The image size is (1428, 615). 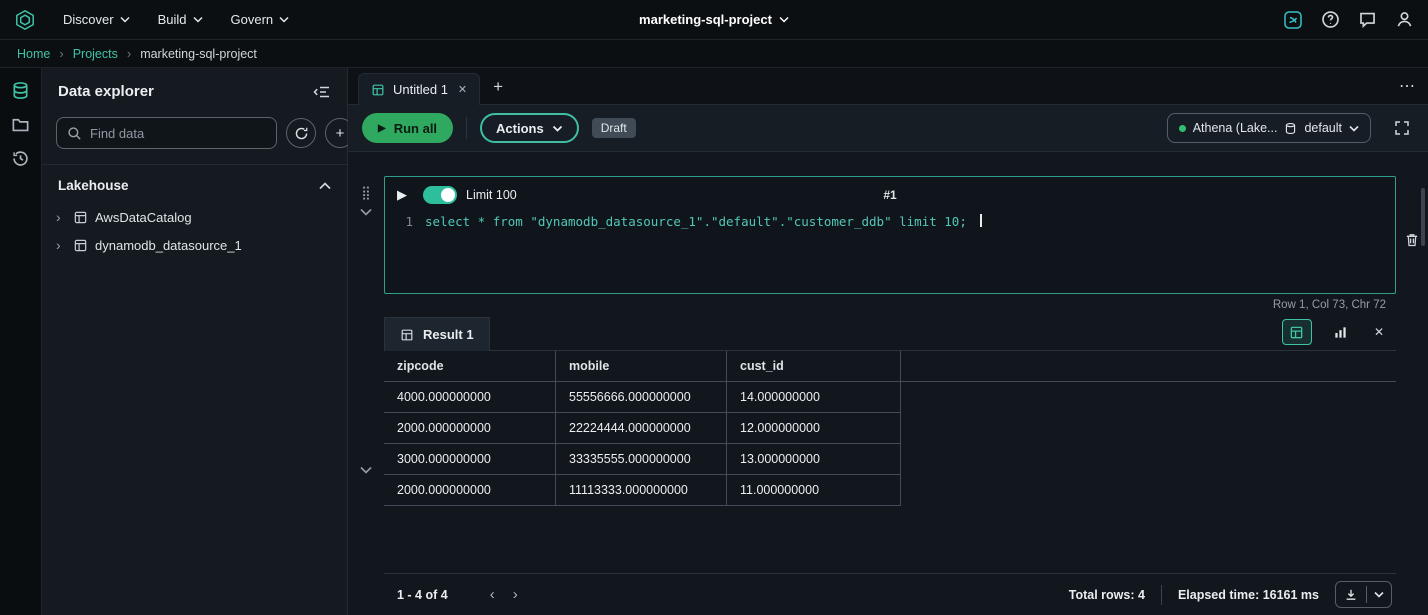 What do you see at coordinates (422, 594) in the screenshot?
I see `pagination-label: 1 - 4 of 4` at bounding box center [422, 594].